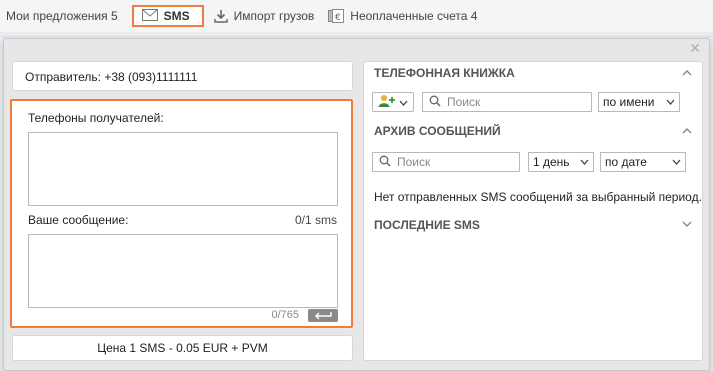  I want to click on phonebook-controls: Поиск по имени, so click(526, 102).